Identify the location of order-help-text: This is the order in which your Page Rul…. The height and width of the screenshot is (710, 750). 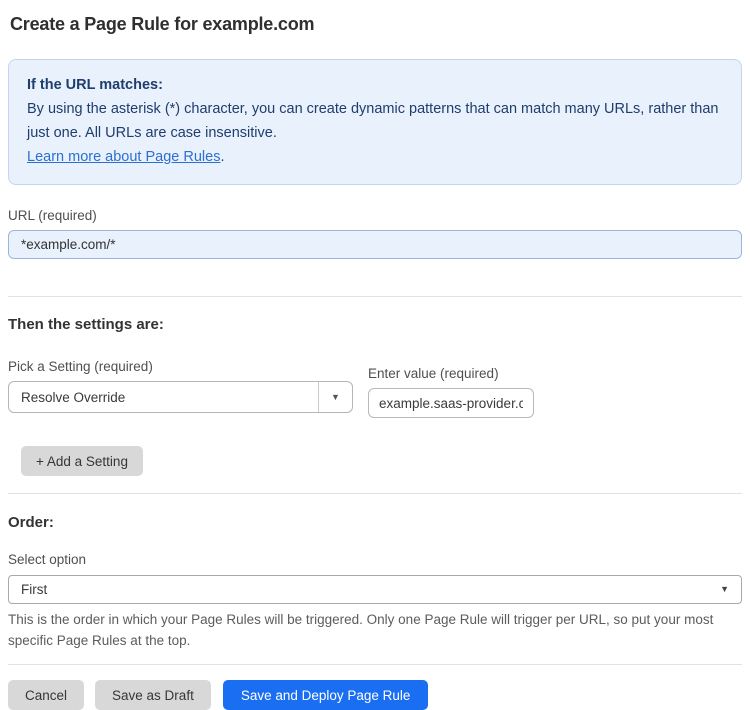
(361, 630).